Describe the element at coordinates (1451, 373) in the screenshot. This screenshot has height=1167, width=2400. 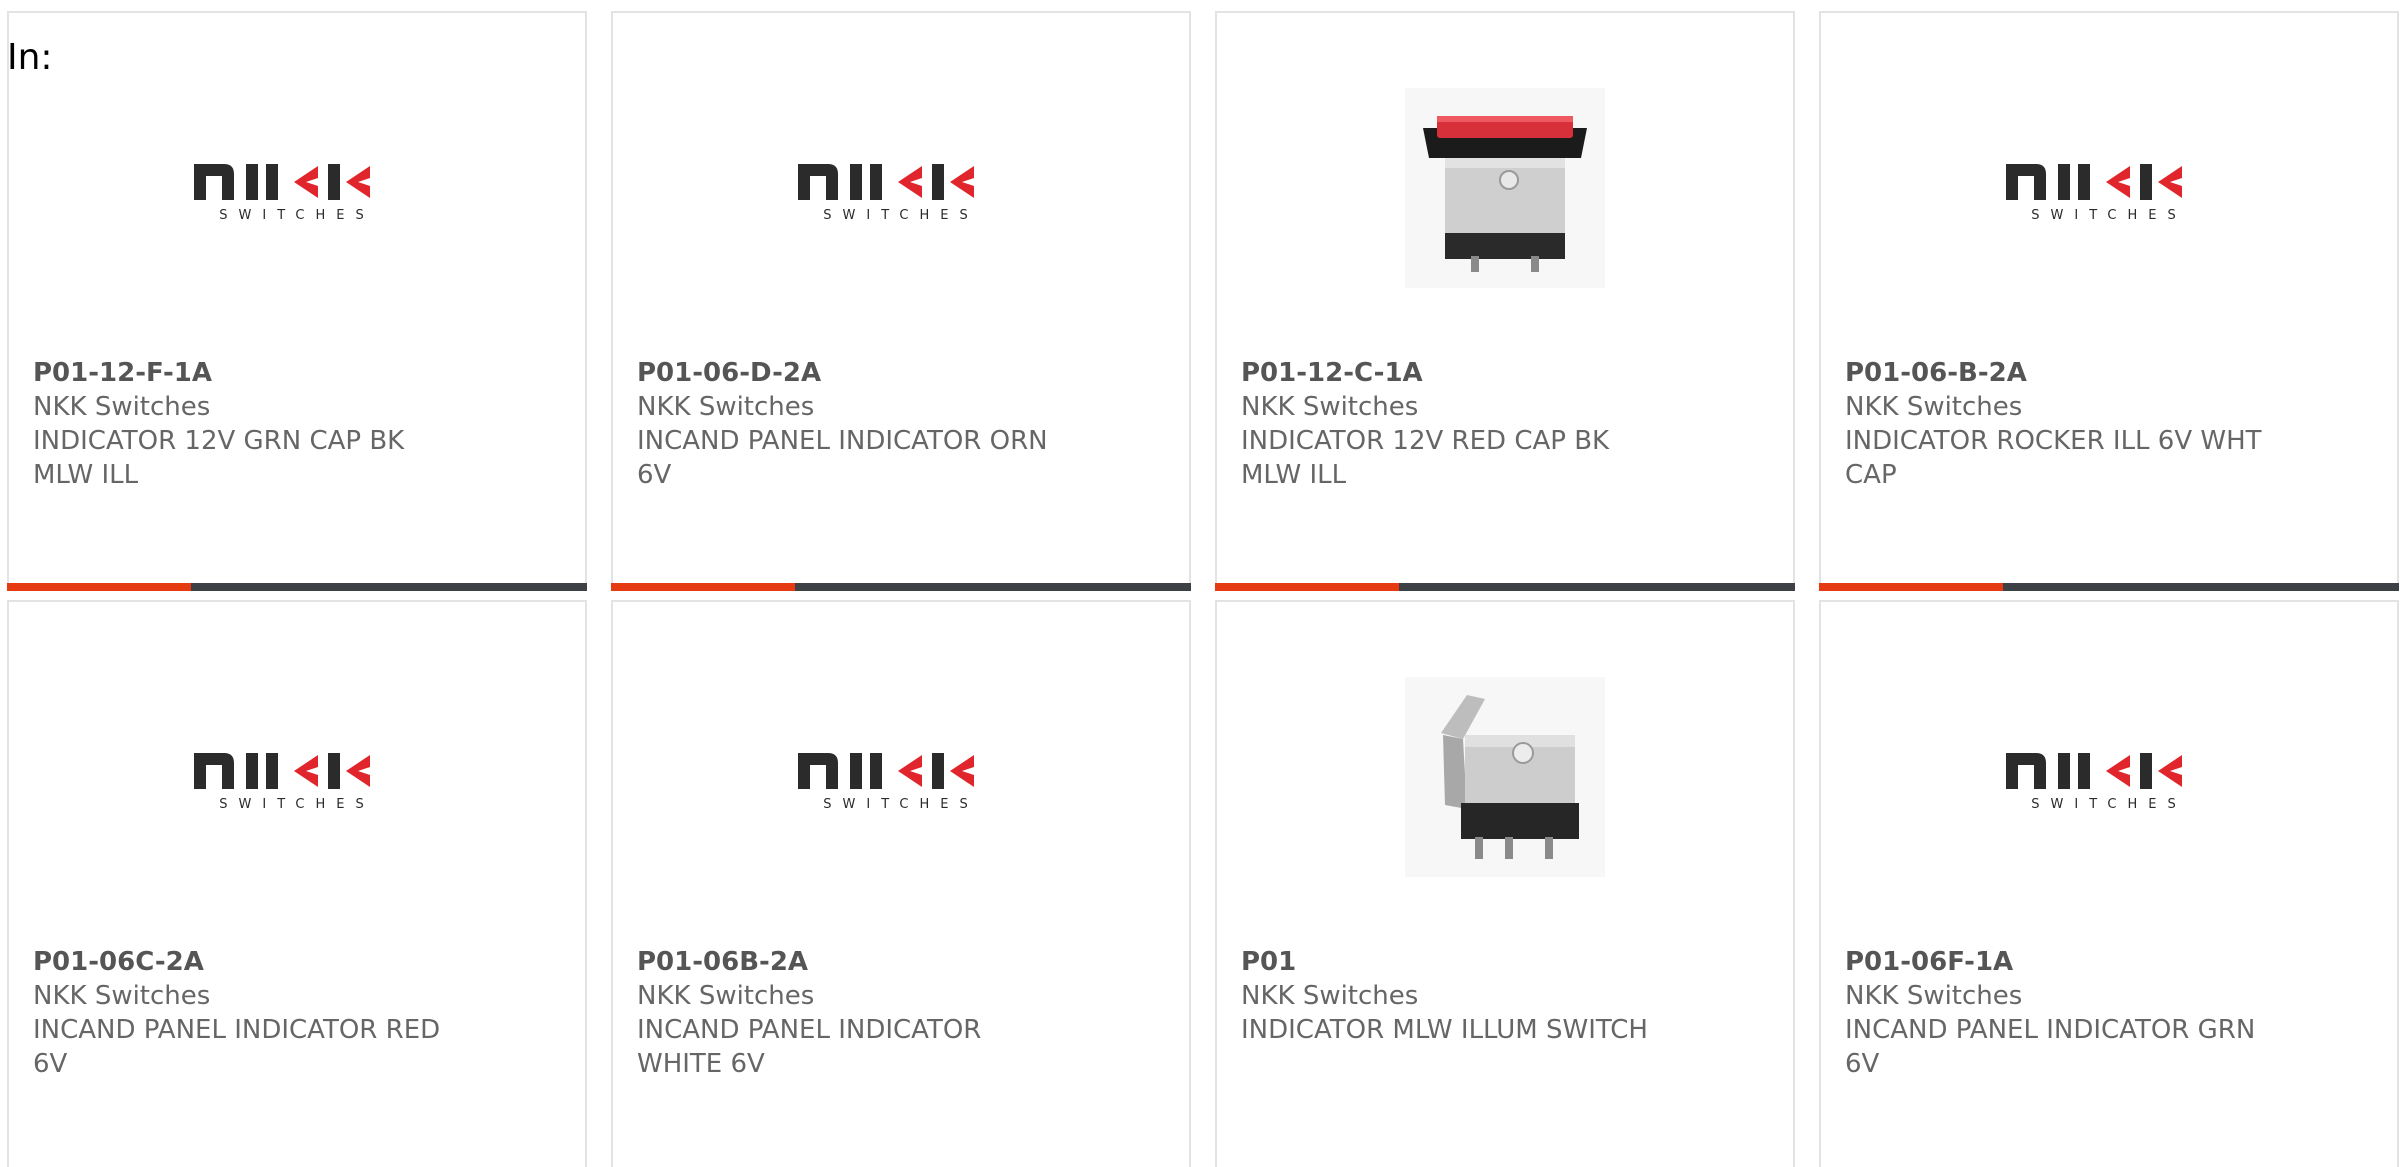
I see `part-number-link: P01-12-C-1A` at that location.